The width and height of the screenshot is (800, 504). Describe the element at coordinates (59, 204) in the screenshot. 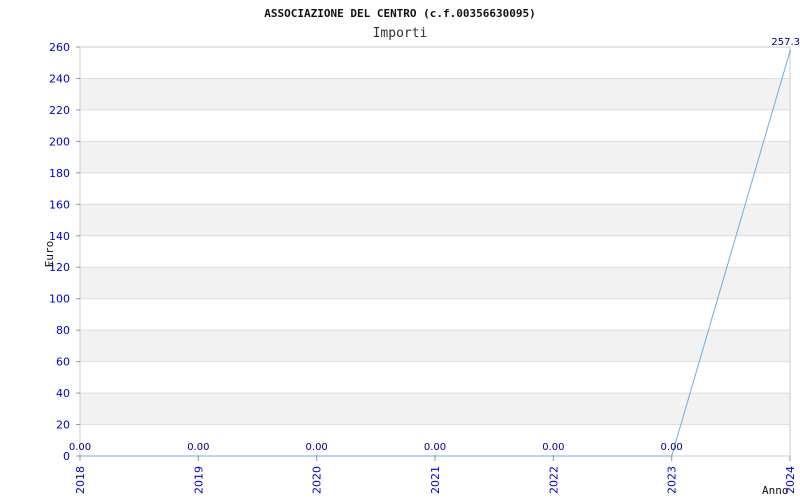

I see `y-tick-label: 160` at that location.